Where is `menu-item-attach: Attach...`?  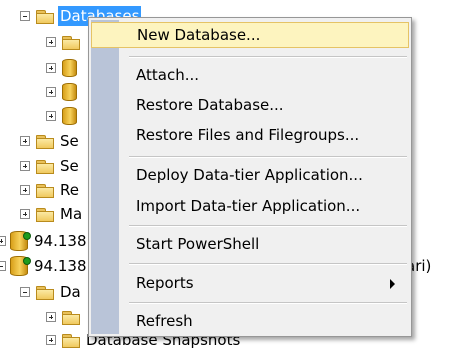 menu-item-attach: Attach... is located at coordinates (250, 75).